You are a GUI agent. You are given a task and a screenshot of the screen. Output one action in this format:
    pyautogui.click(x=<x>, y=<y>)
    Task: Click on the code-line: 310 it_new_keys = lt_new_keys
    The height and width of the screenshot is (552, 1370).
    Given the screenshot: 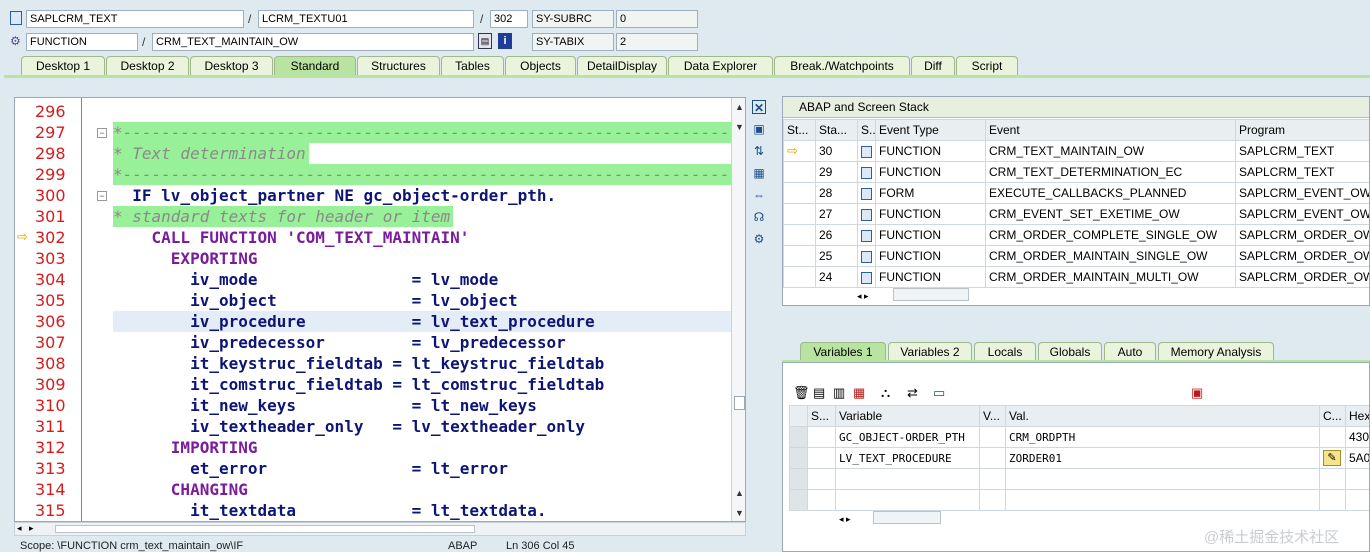 What is the action you would take?
    pyautogui.click(x=373, y=405)
    